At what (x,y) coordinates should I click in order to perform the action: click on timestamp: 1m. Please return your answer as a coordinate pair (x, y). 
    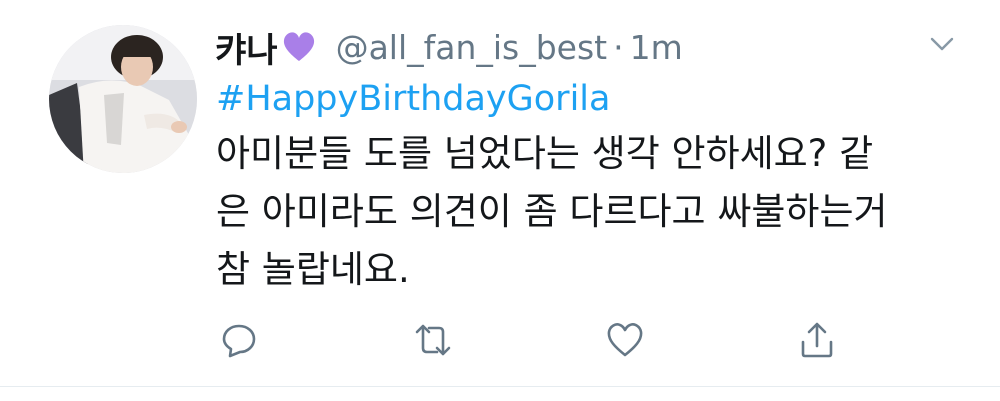
    Looking at the image, I should click on (656, 47).